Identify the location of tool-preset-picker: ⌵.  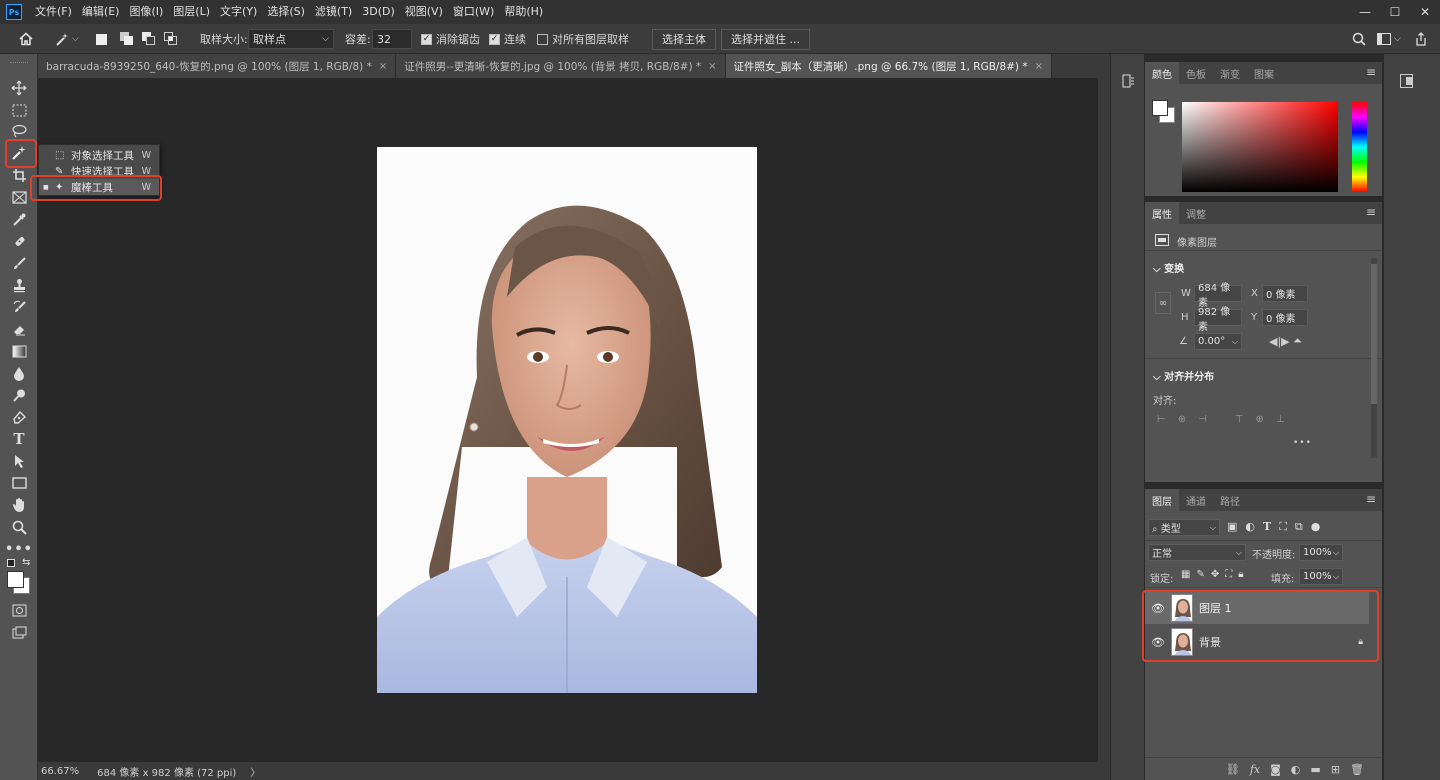
(66, 39).